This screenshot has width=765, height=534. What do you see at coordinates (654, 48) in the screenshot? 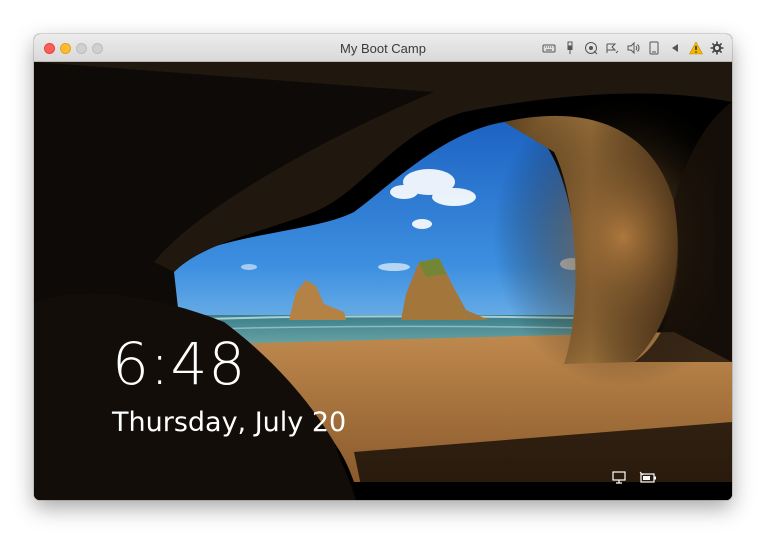
I see `device-icon` at bounding box center [654, 48].